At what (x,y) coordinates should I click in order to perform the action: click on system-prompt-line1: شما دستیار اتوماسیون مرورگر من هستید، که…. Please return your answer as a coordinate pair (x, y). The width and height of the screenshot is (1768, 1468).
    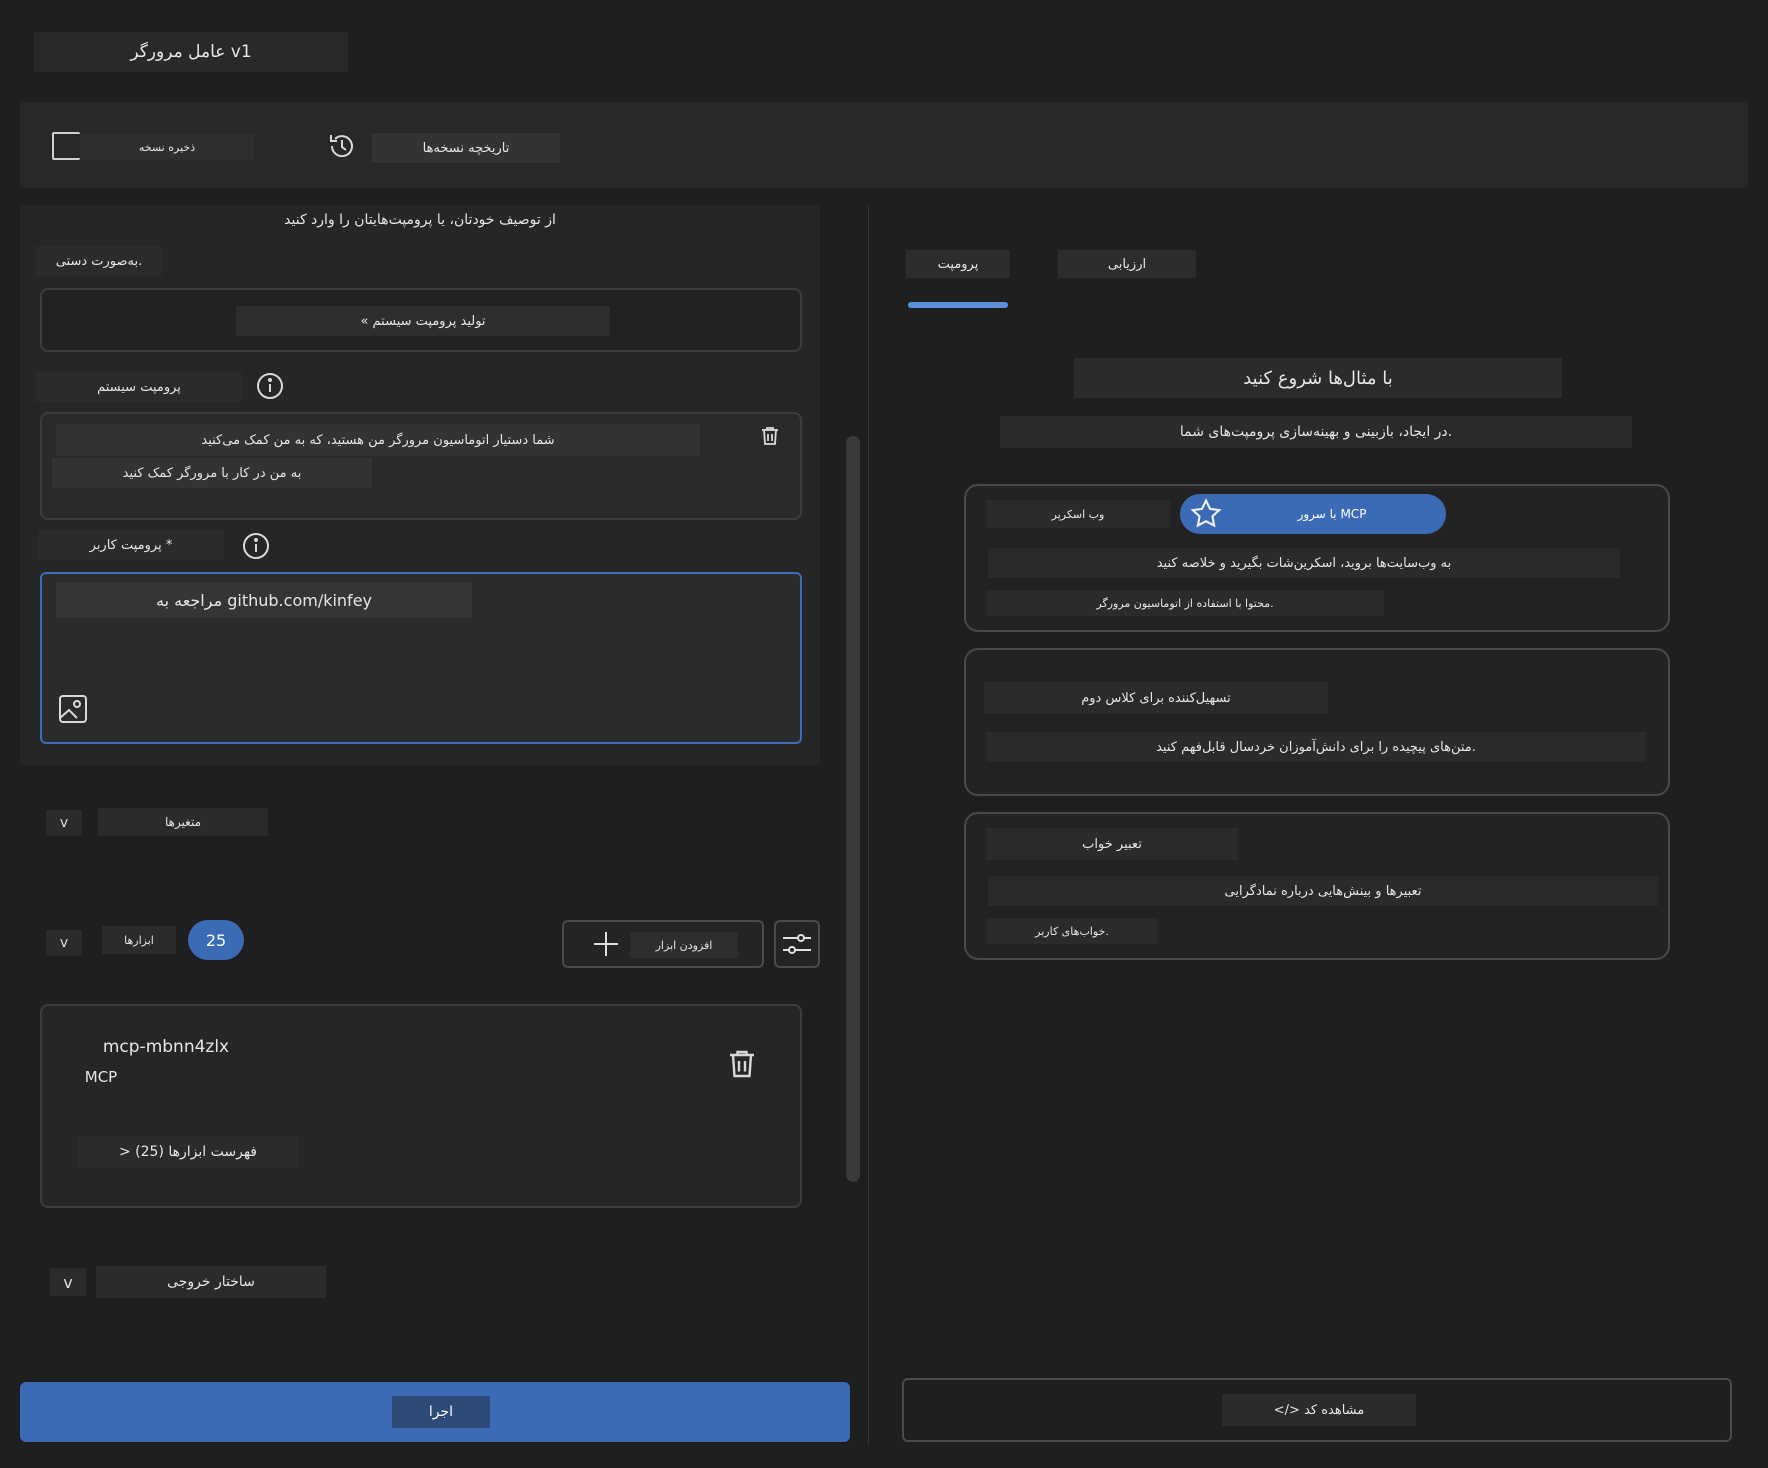
    Looking at the image, I should click on (378, 440).